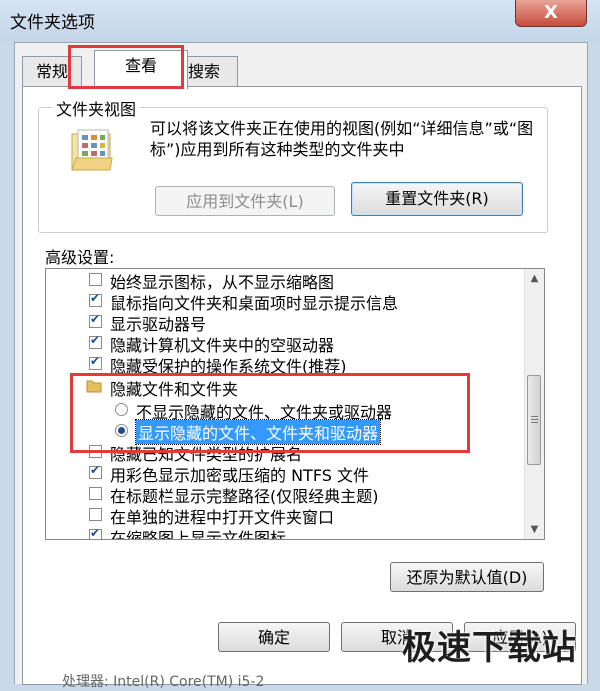  Describe the element at coordinates (51, 71) in the screenshot. I see `tab-general-label: 常规` at that location.